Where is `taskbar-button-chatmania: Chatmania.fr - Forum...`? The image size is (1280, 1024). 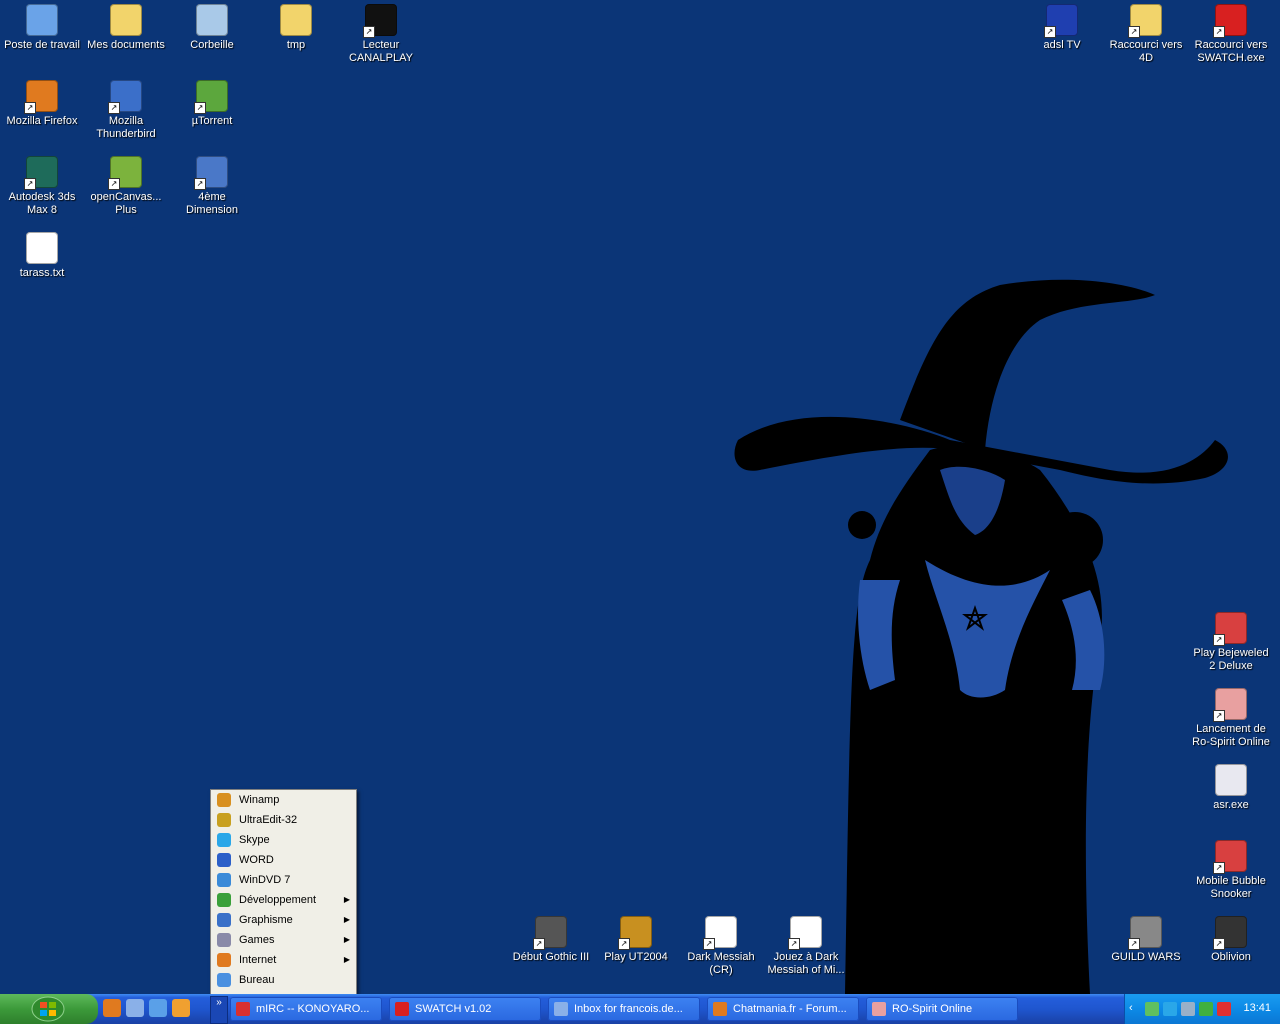
taskbar-button-chatmania: Chatmania.fr - Forum... is located at coordinates (783, 1009).